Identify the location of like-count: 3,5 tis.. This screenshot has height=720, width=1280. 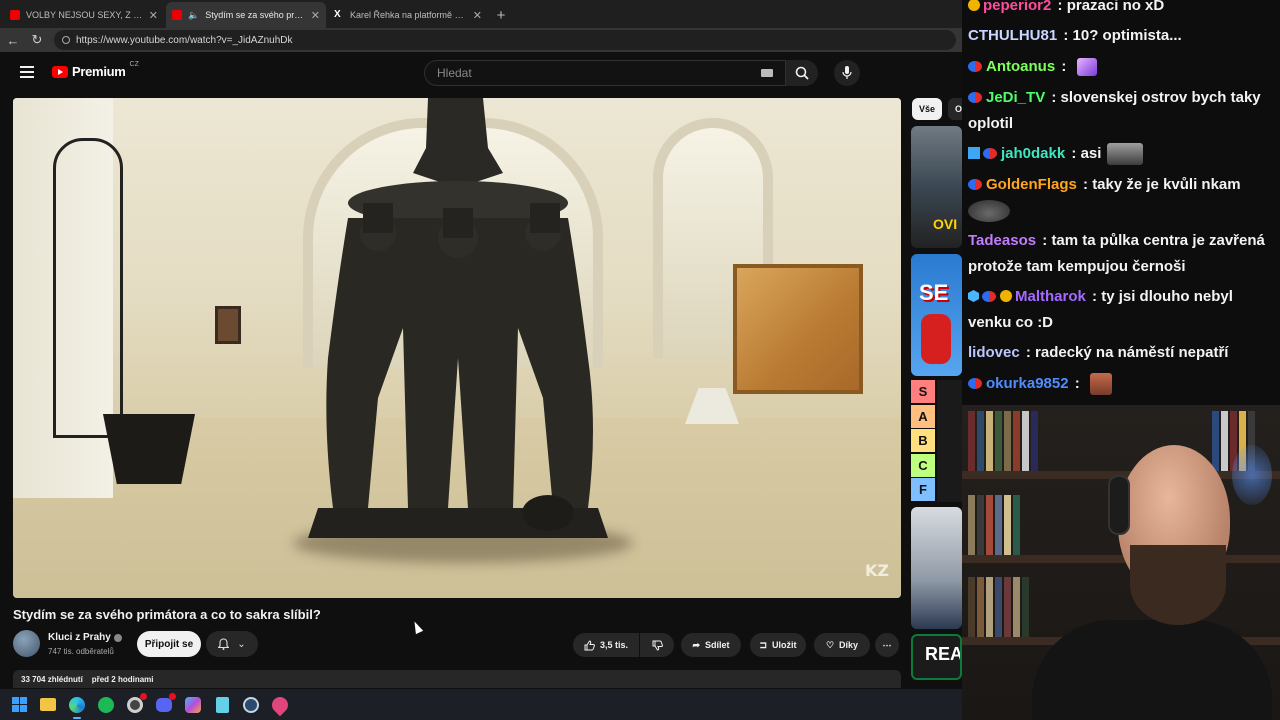
(613, 645).